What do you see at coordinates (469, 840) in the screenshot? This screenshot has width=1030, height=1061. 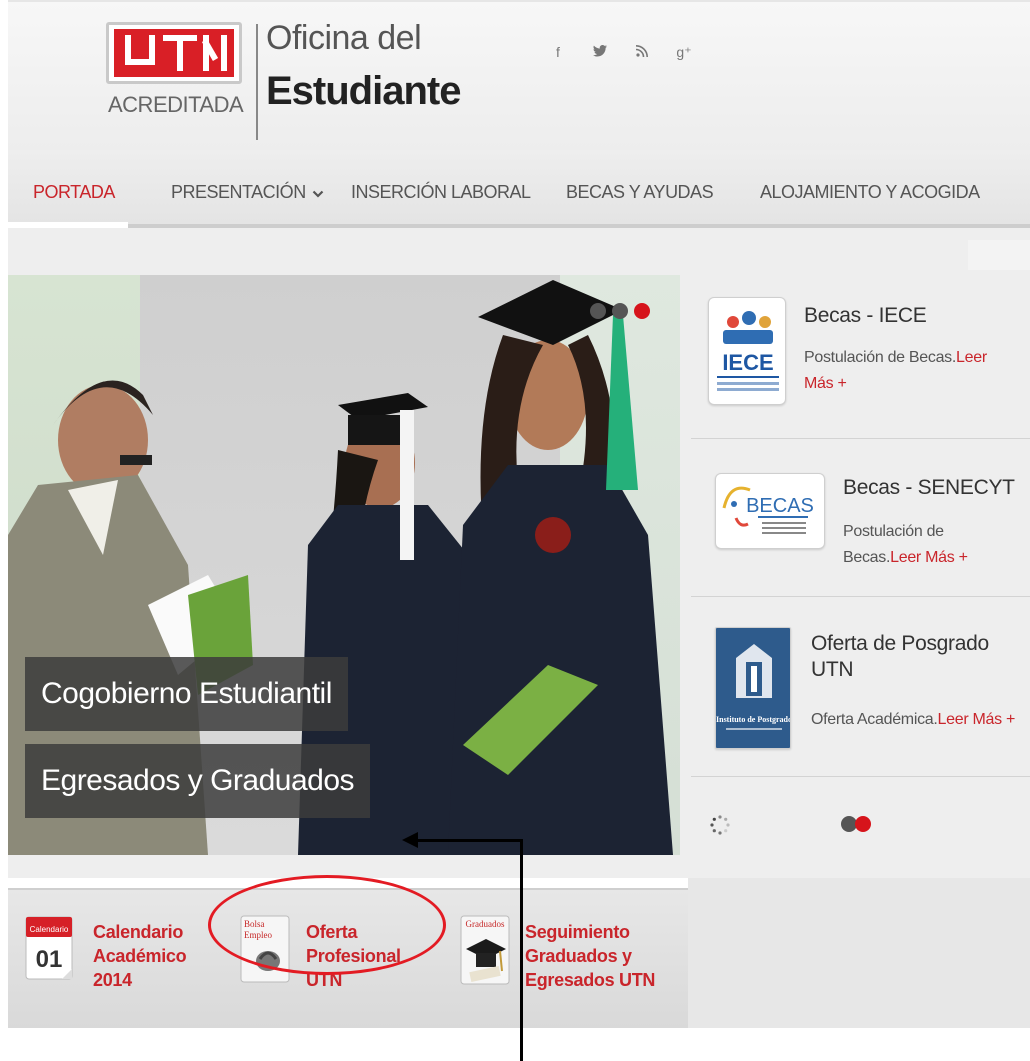 I see `annotation-arrow-shaft-horizontal` at bounding box center [469, 840].